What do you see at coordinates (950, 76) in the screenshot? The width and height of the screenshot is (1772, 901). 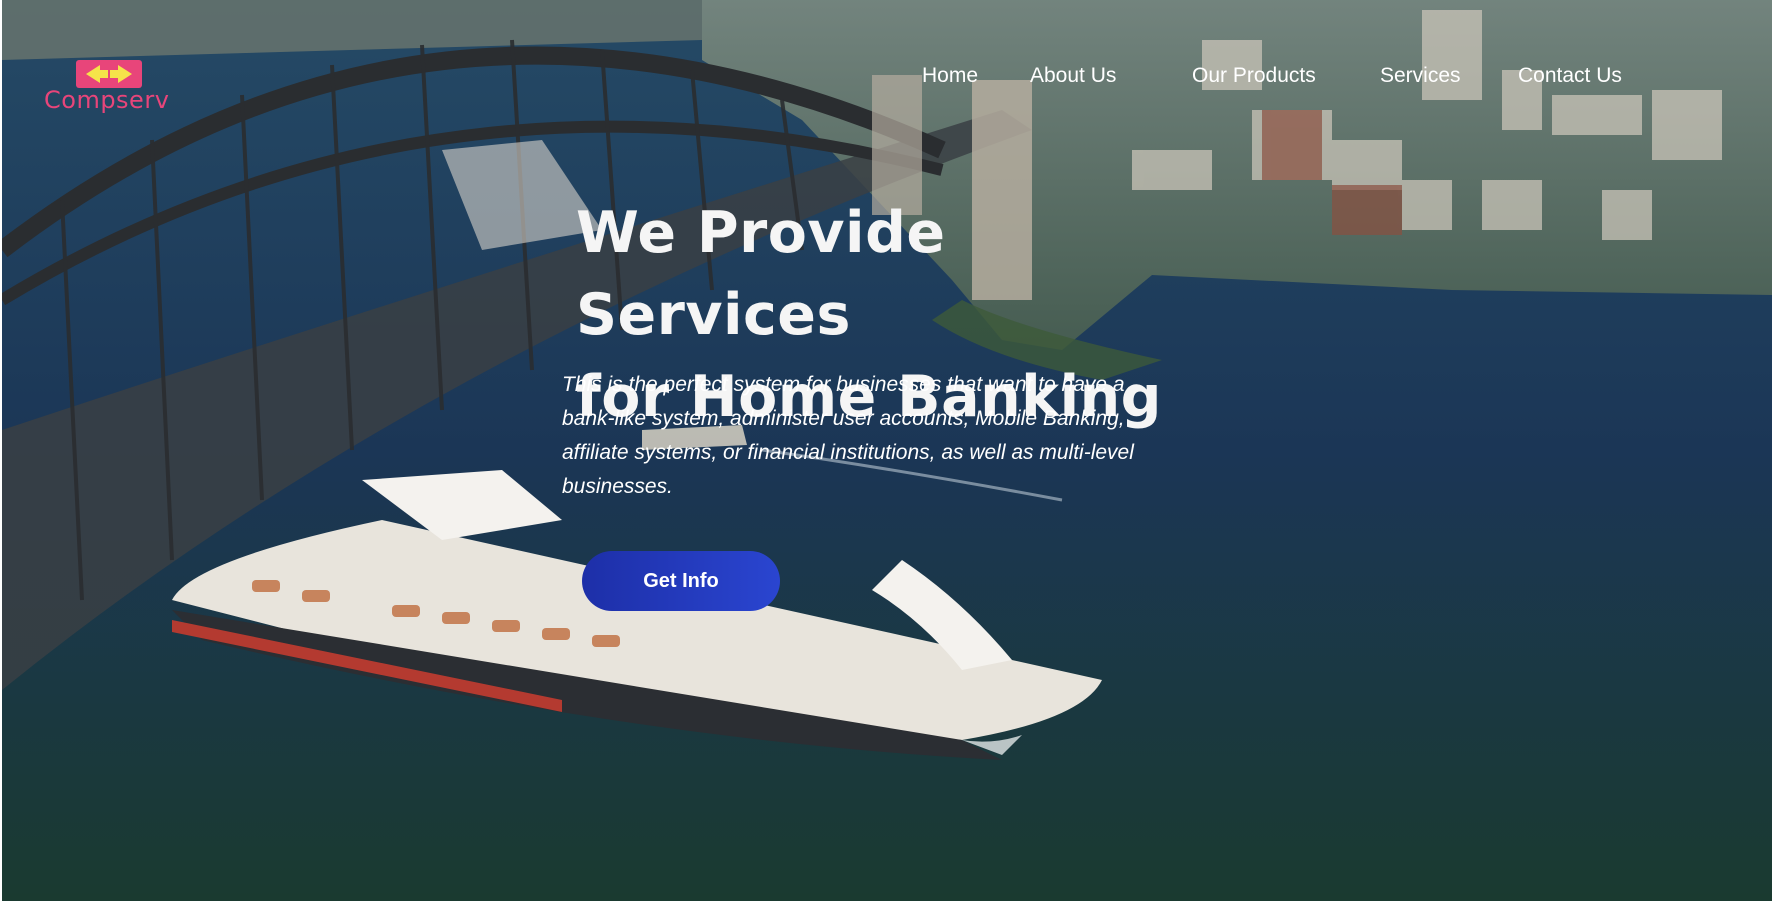 I see `nav-home: Home` at bounding box center [950, 76].